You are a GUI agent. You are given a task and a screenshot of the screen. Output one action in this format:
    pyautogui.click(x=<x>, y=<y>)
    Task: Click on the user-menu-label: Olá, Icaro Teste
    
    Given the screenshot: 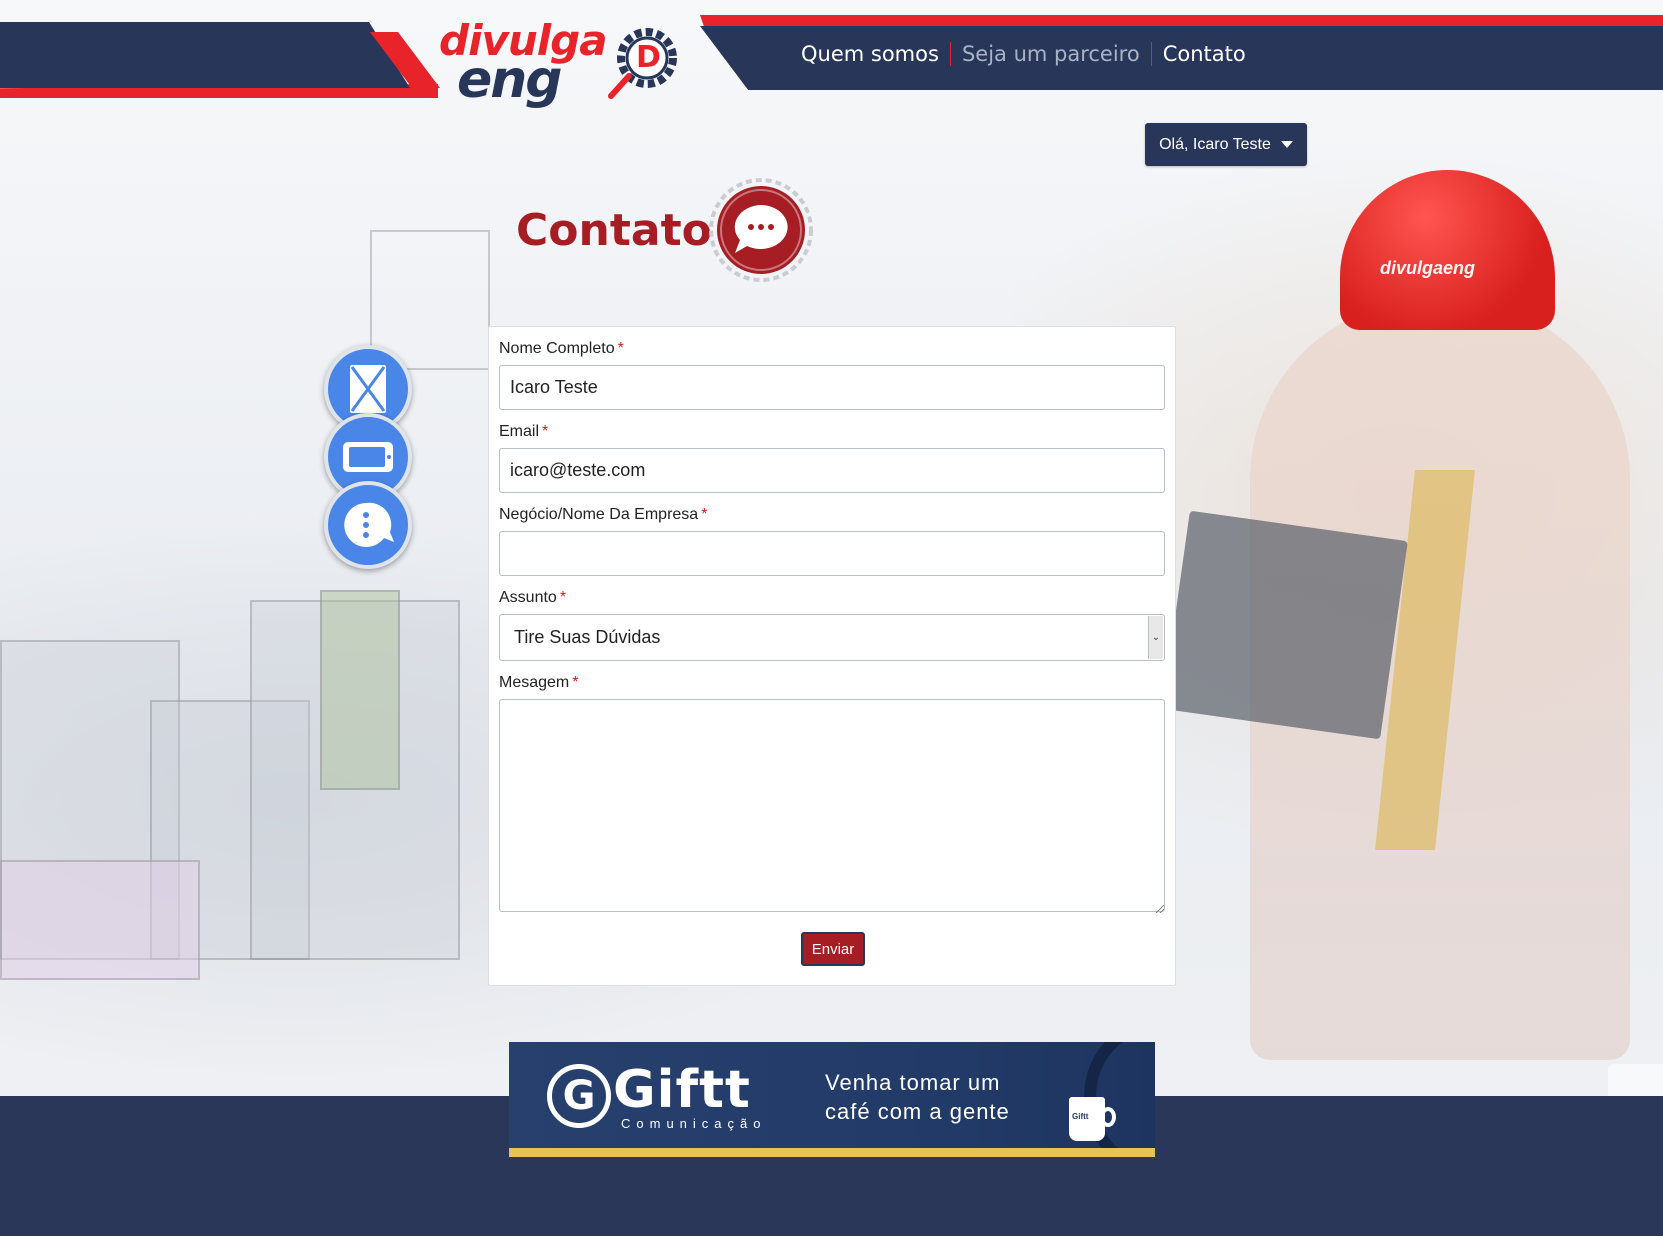 What is the action you would take?
    pyautogui.click(x=1215, y=144)
    